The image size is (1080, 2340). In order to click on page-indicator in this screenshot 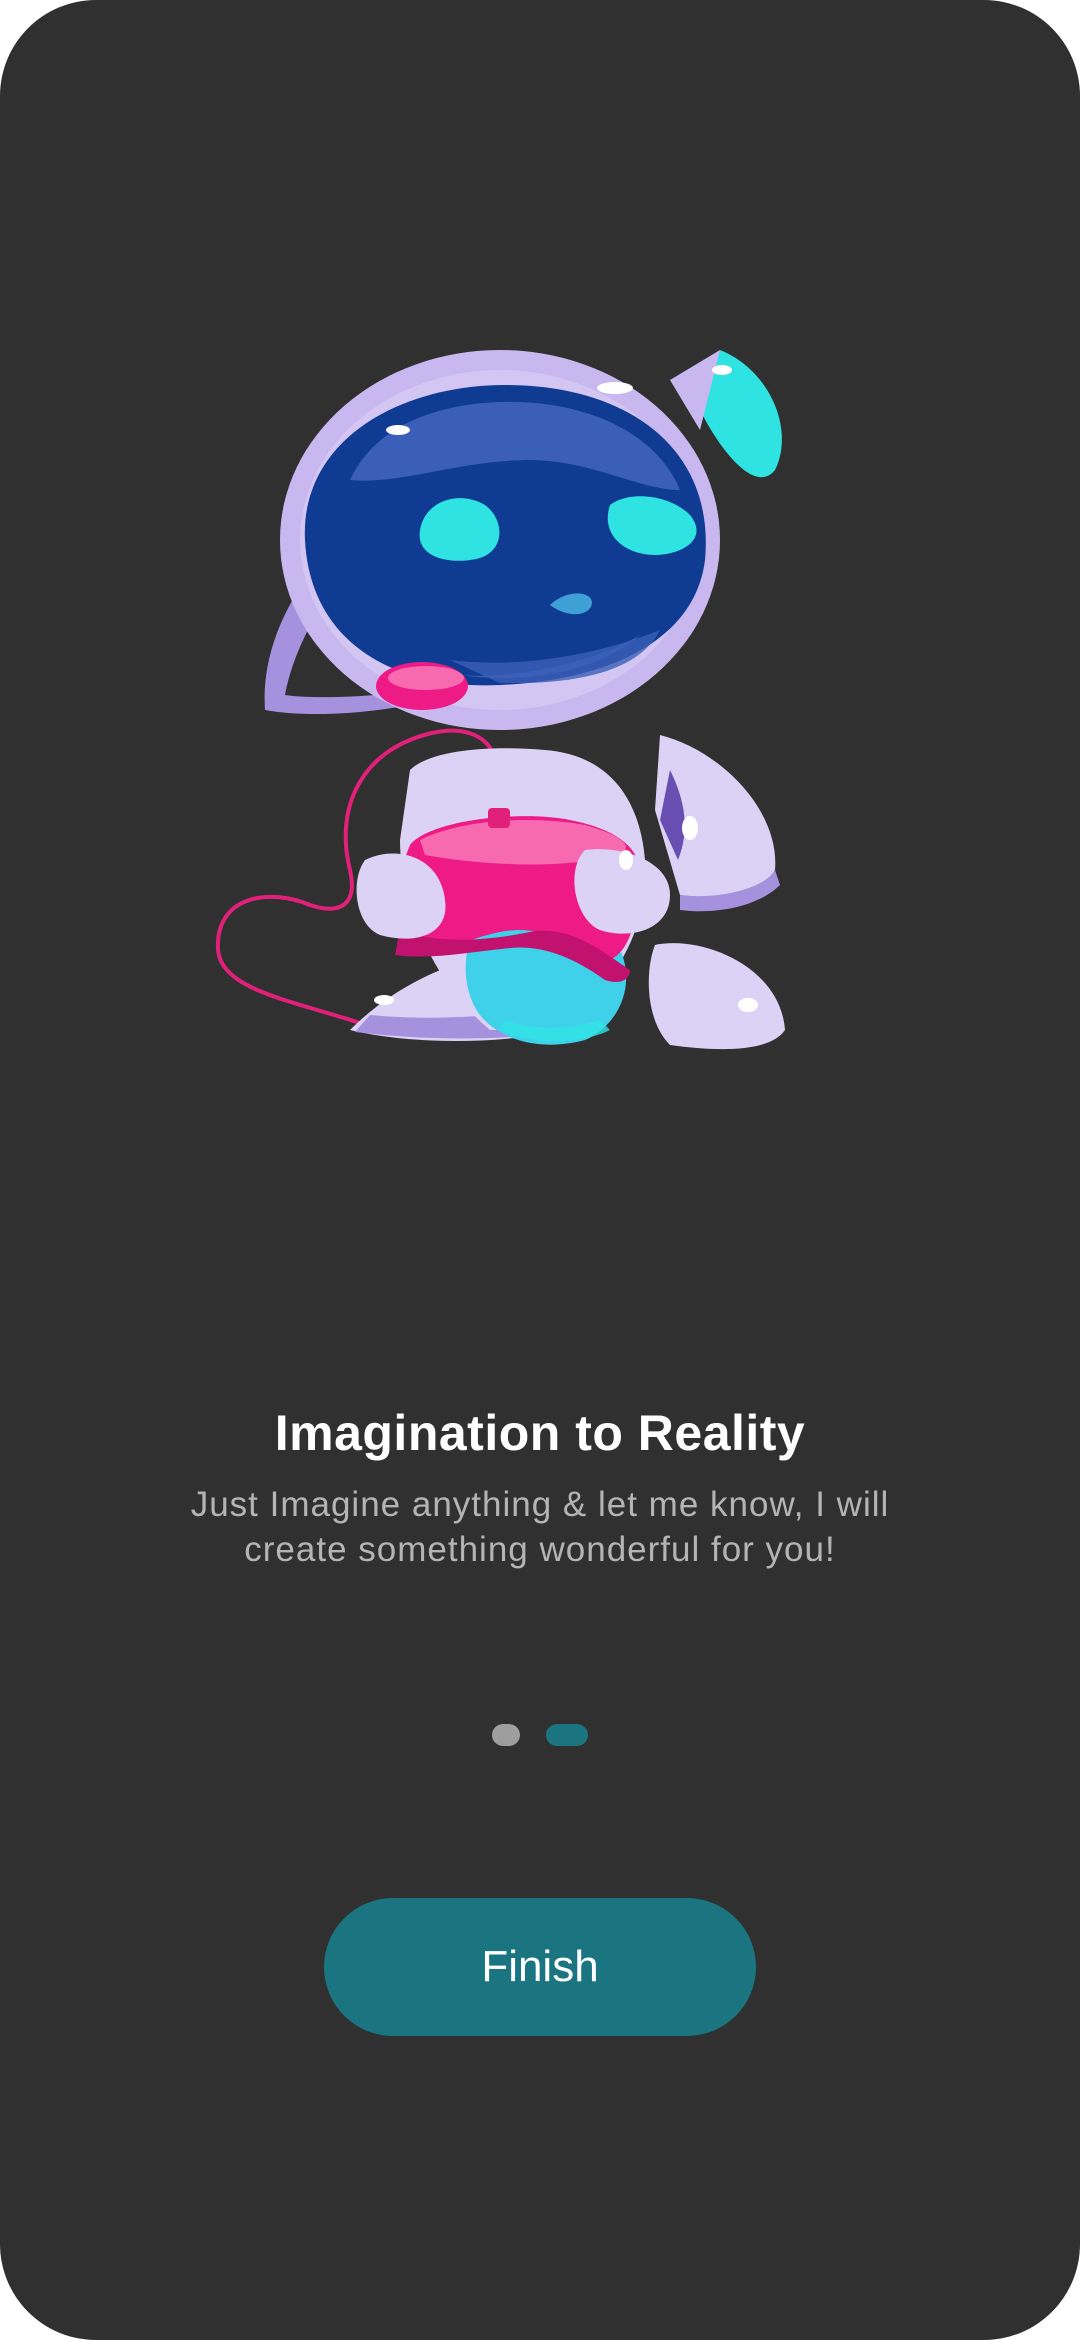, I will do `click(540, 1735)`.